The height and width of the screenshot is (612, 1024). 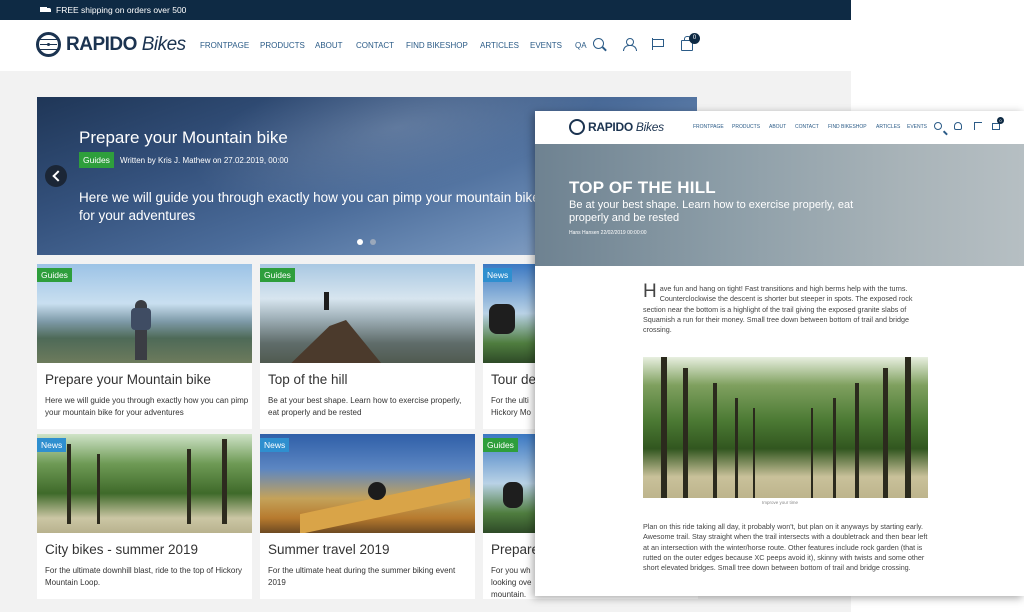 What do you see at coordinates (650, 291) in the screenshot?
I see `drop-cap: H` at bounding box center [650, 291].